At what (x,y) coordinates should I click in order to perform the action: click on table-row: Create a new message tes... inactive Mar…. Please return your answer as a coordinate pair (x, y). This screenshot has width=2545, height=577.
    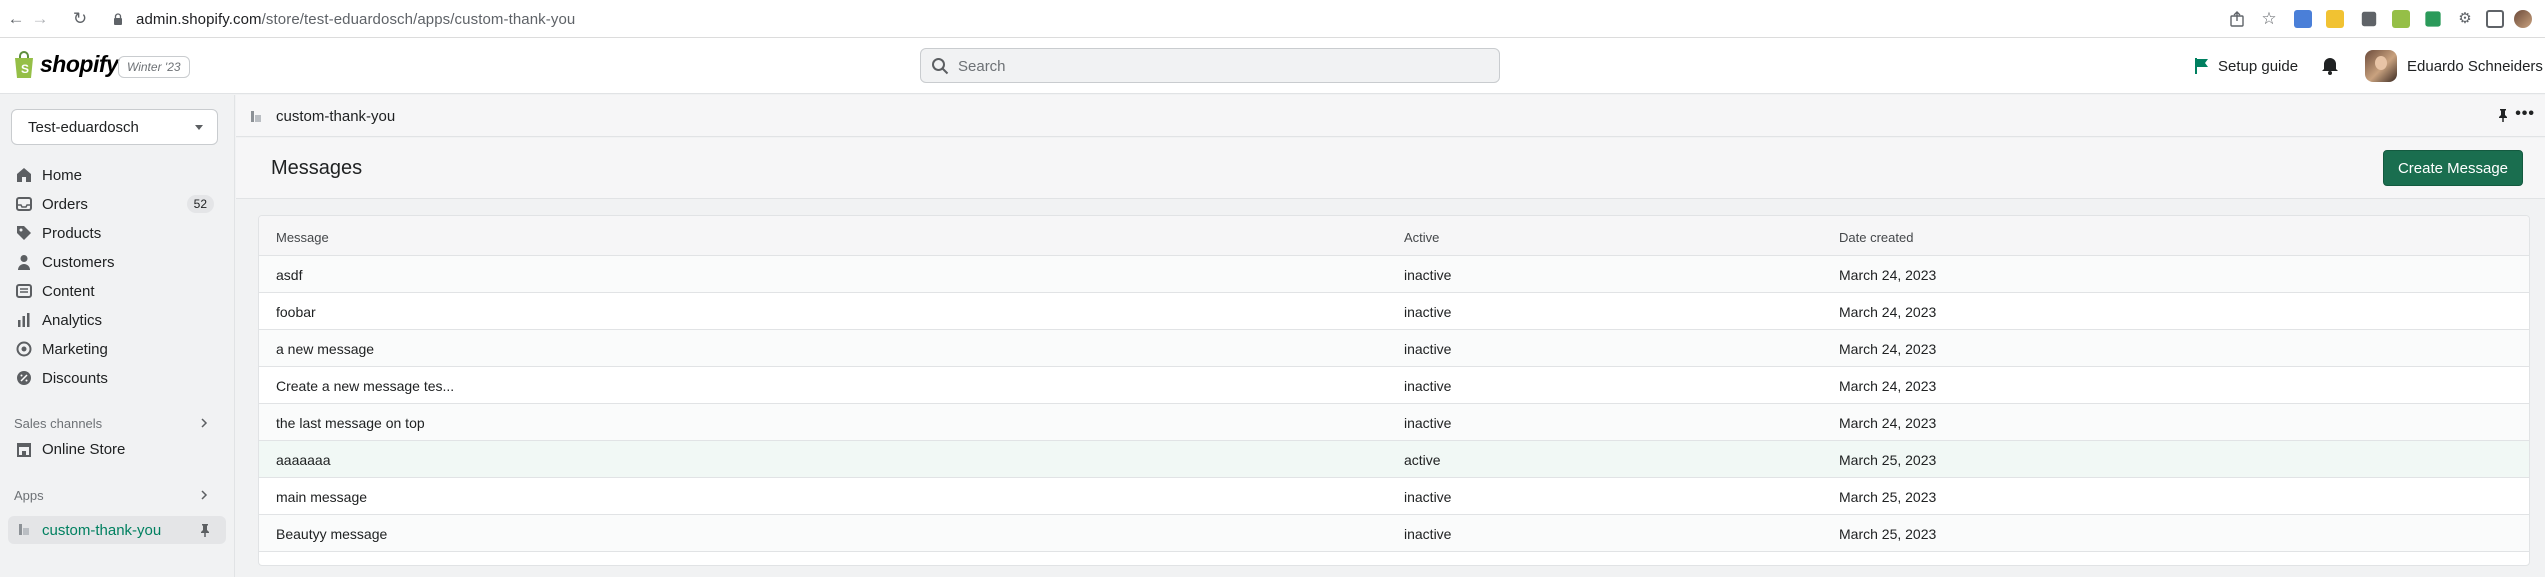
    Looking at the image, I should click on (1394, 385).